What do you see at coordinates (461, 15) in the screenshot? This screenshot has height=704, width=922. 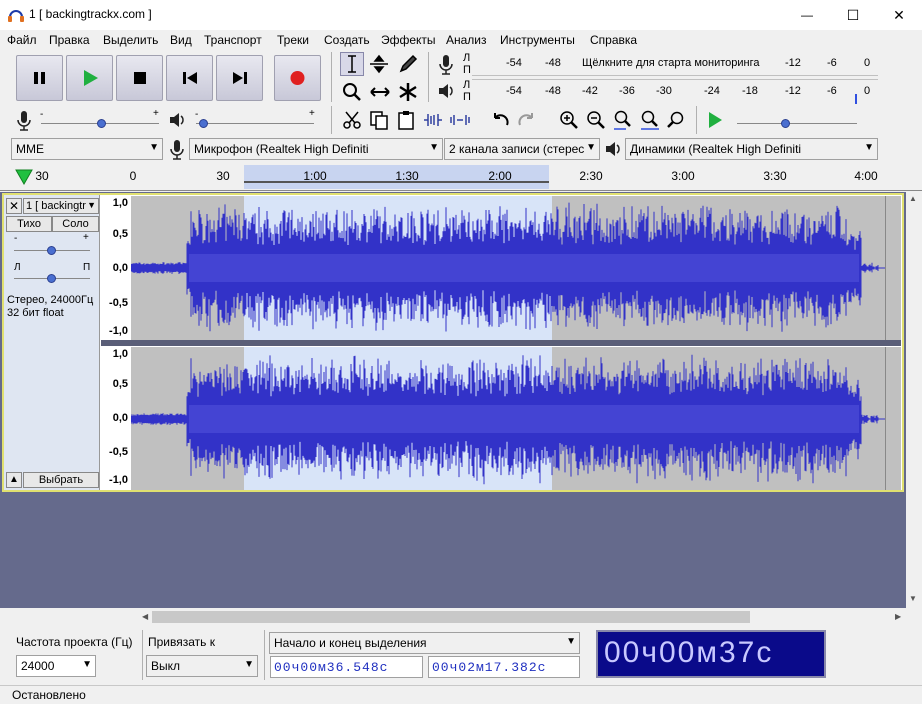 I see `title-bar: 1 [ backingtrackx.com ] — ☐ ✕` at bounding box center [461, 15].